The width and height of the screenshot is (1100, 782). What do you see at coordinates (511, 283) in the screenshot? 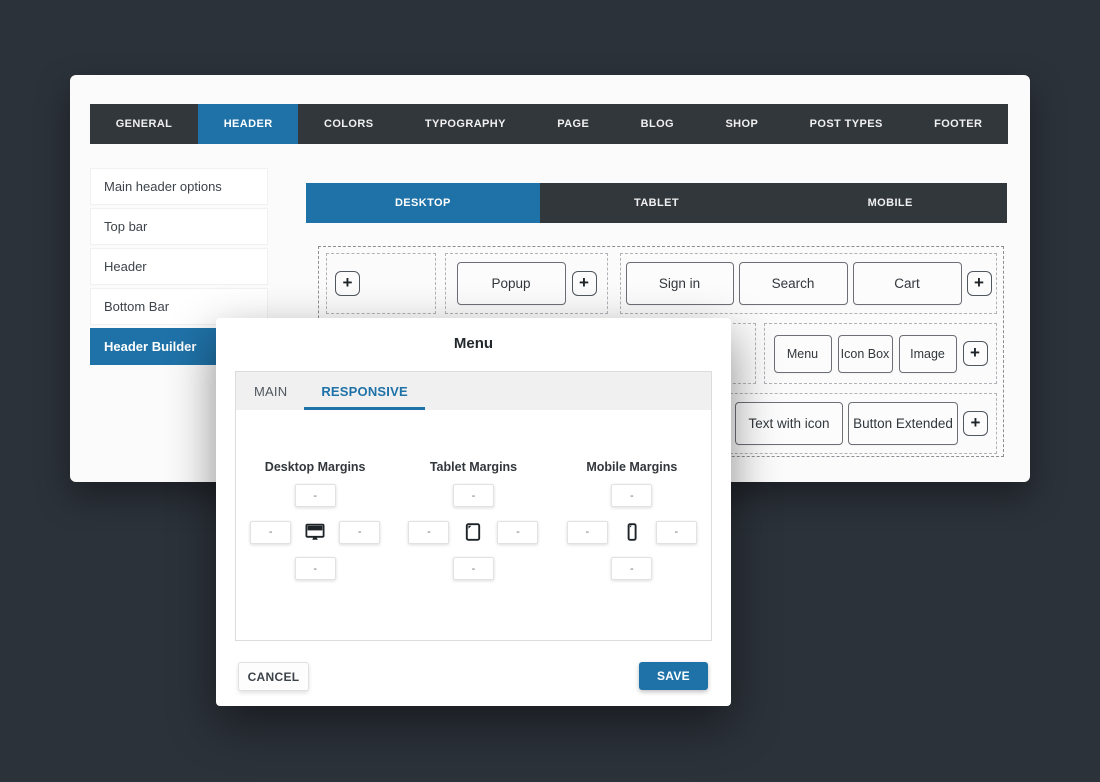
I see `element-popup: Popup` at bounding box center [511, 283].